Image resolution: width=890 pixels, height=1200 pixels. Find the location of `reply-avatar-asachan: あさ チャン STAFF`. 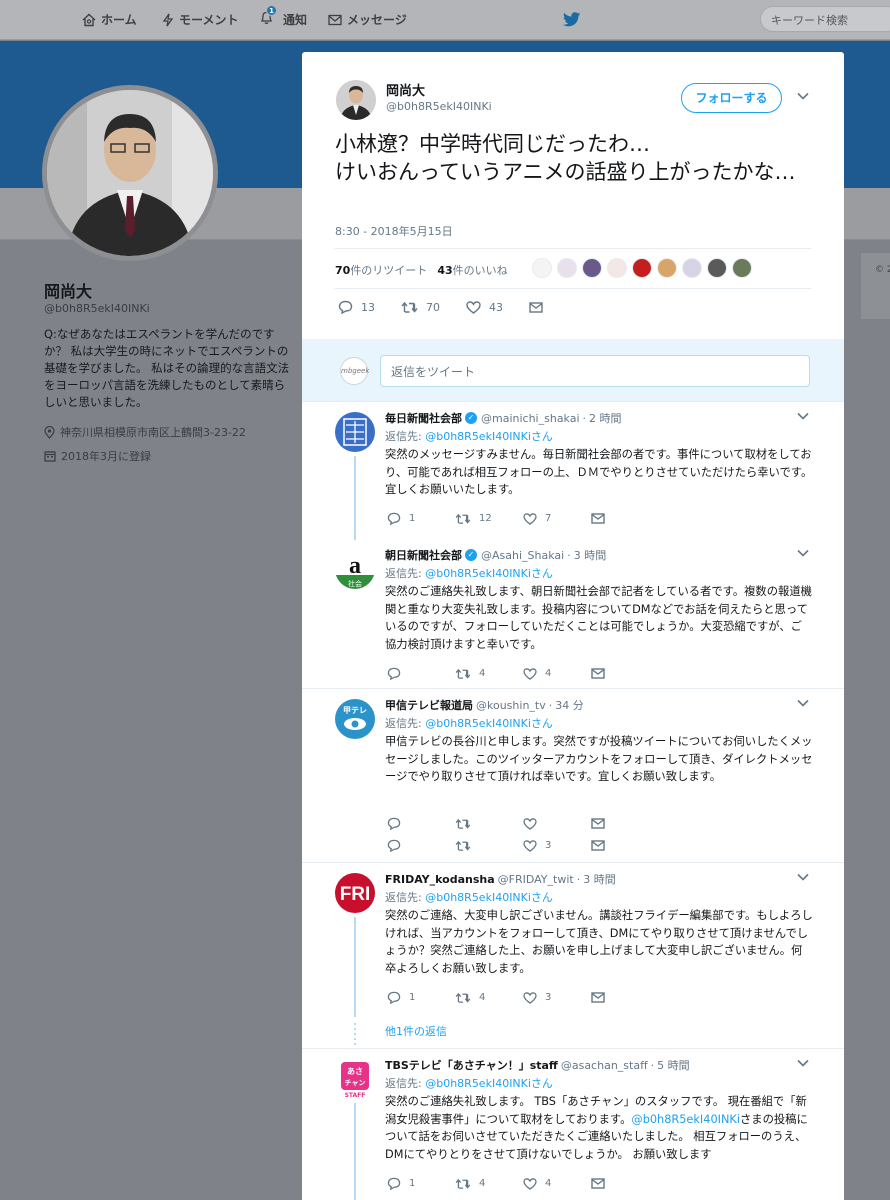

reply-avatar-asachan: あさ チャン STAFF is located at coordinates (355, 1079).